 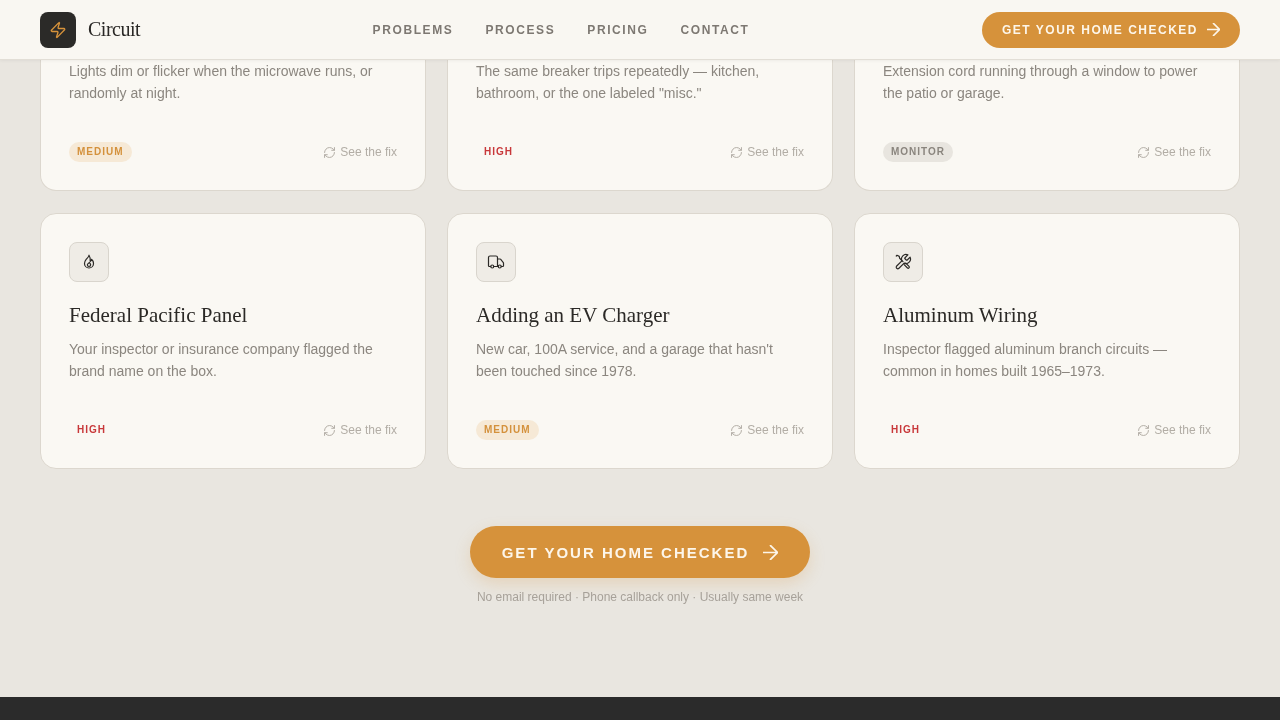 What do you see at coordinates (520, 29) in the screenshot?
I see `nav-link: PROCESS` at bounding box center [520, 29].